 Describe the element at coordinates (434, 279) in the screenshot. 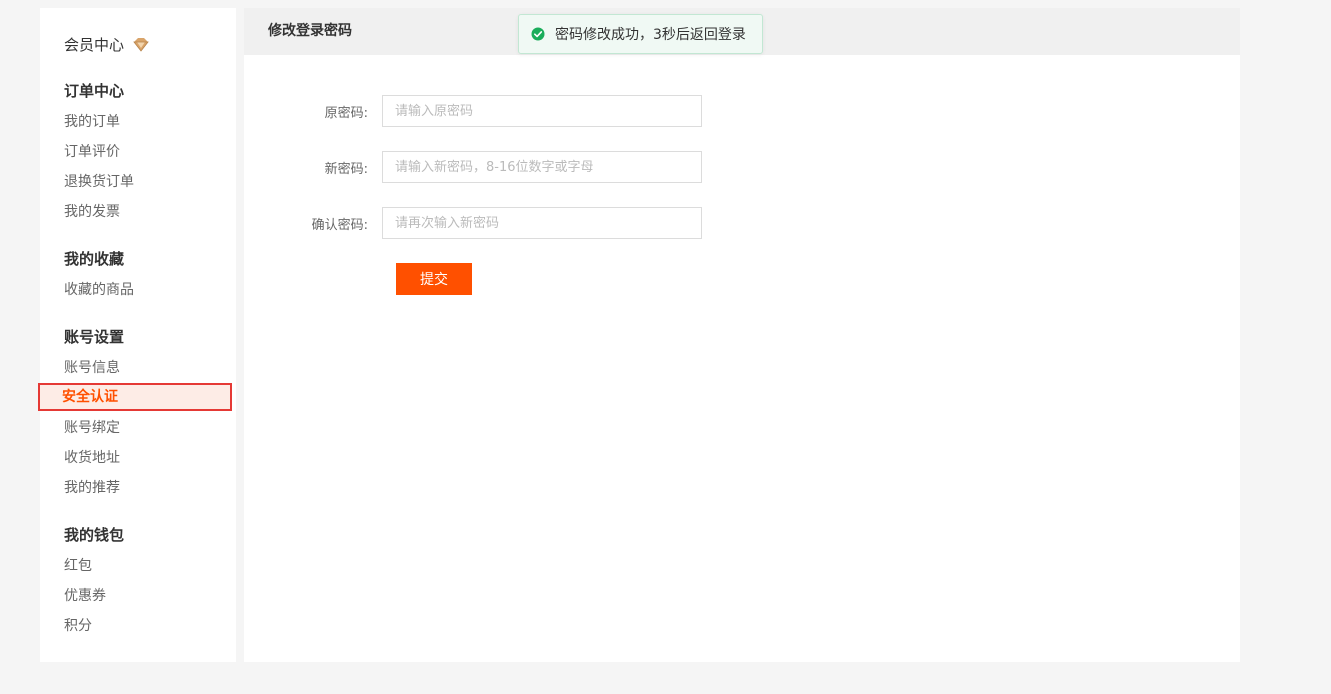

I see `submit-button: 提交` at that location.